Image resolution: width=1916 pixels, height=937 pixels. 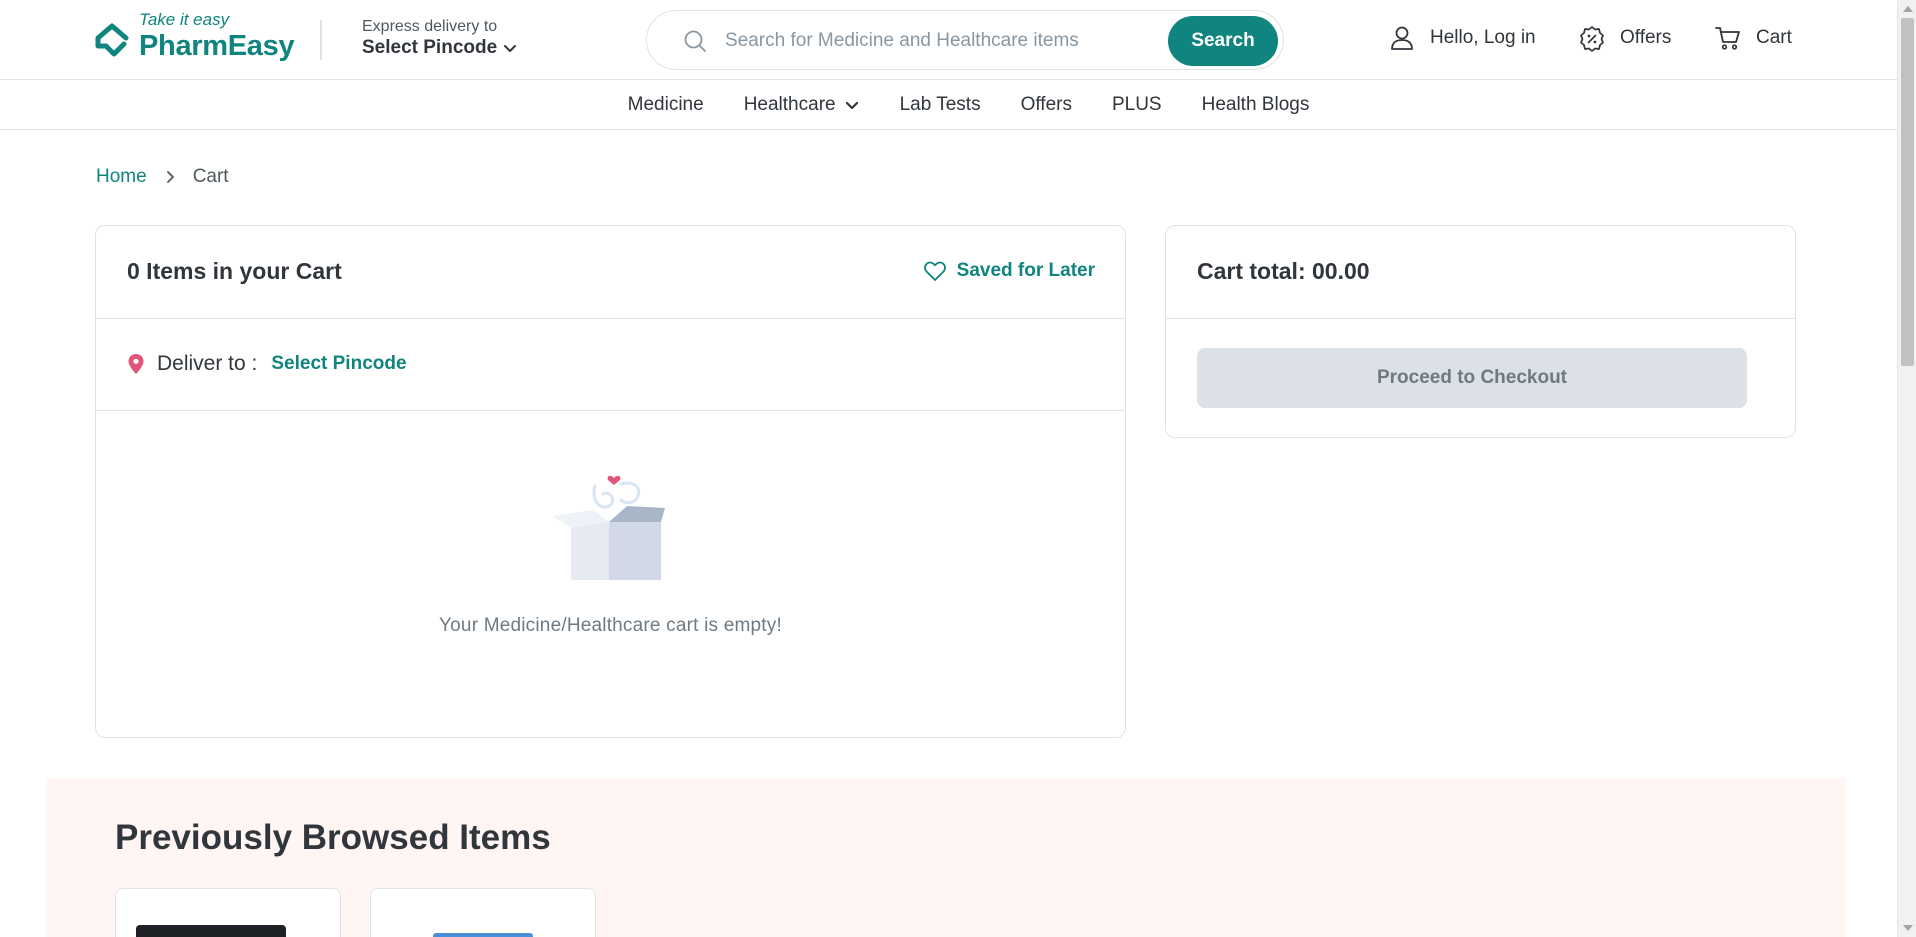 I want to click on user-icon, so click(x=1402, y=38).